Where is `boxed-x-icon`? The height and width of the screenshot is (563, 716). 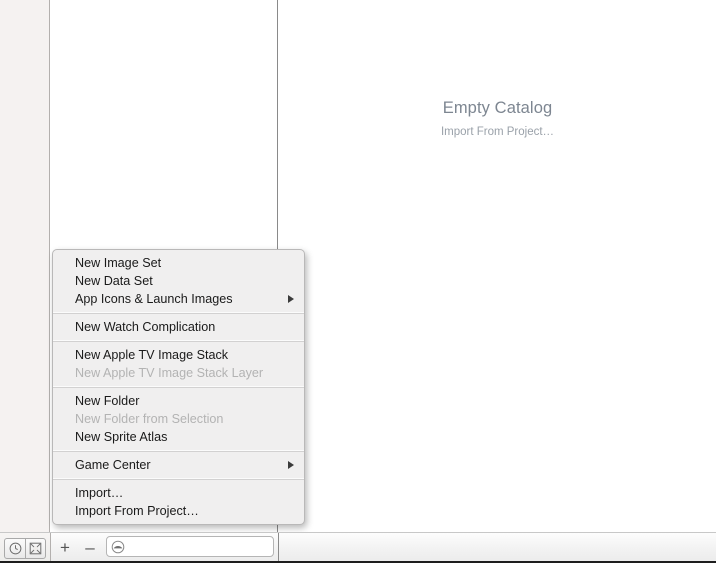
boxed-x-icon is located at coordinates (35, 548).